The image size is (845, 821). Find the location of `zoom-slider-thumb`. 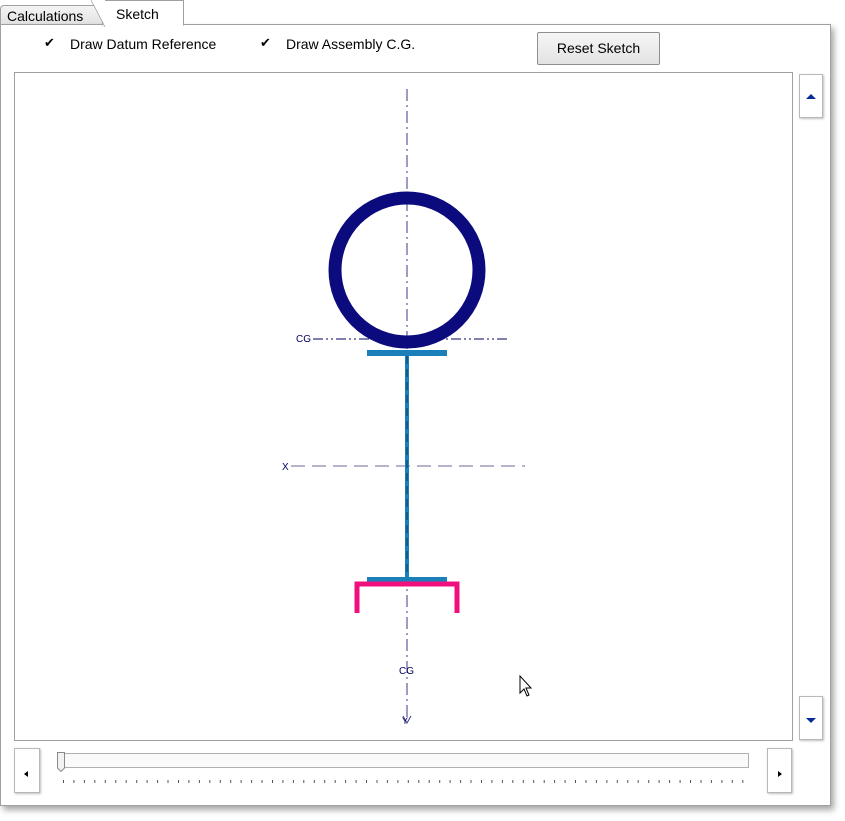

zoom-slider-thumb is located at coordinates (61, 762).